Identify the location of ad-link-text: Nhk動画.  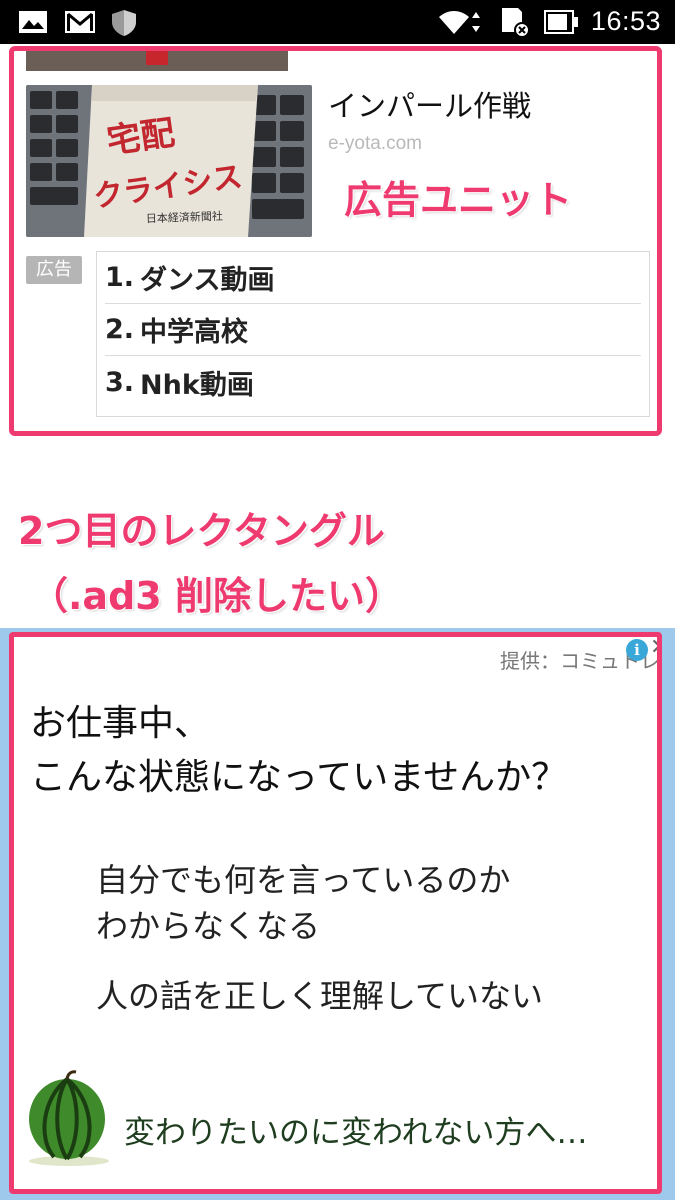
(197, 385).